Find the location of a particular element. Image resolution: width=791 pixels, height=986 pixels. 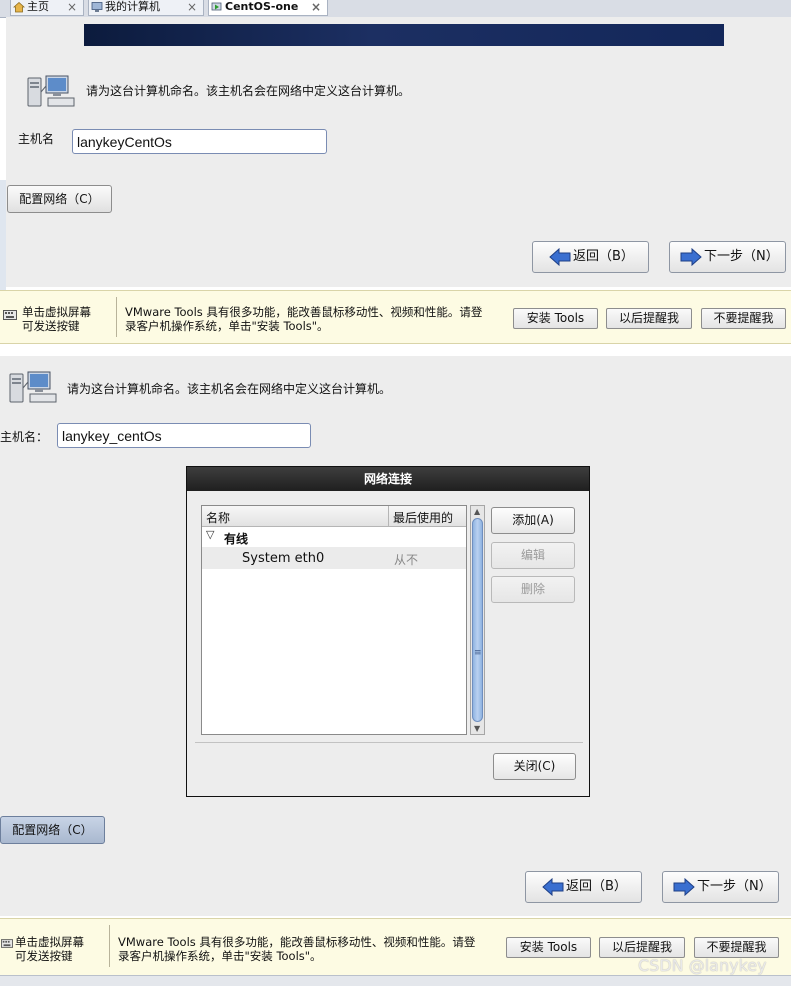

scroll-thumb is located at coordinates (477, 620).